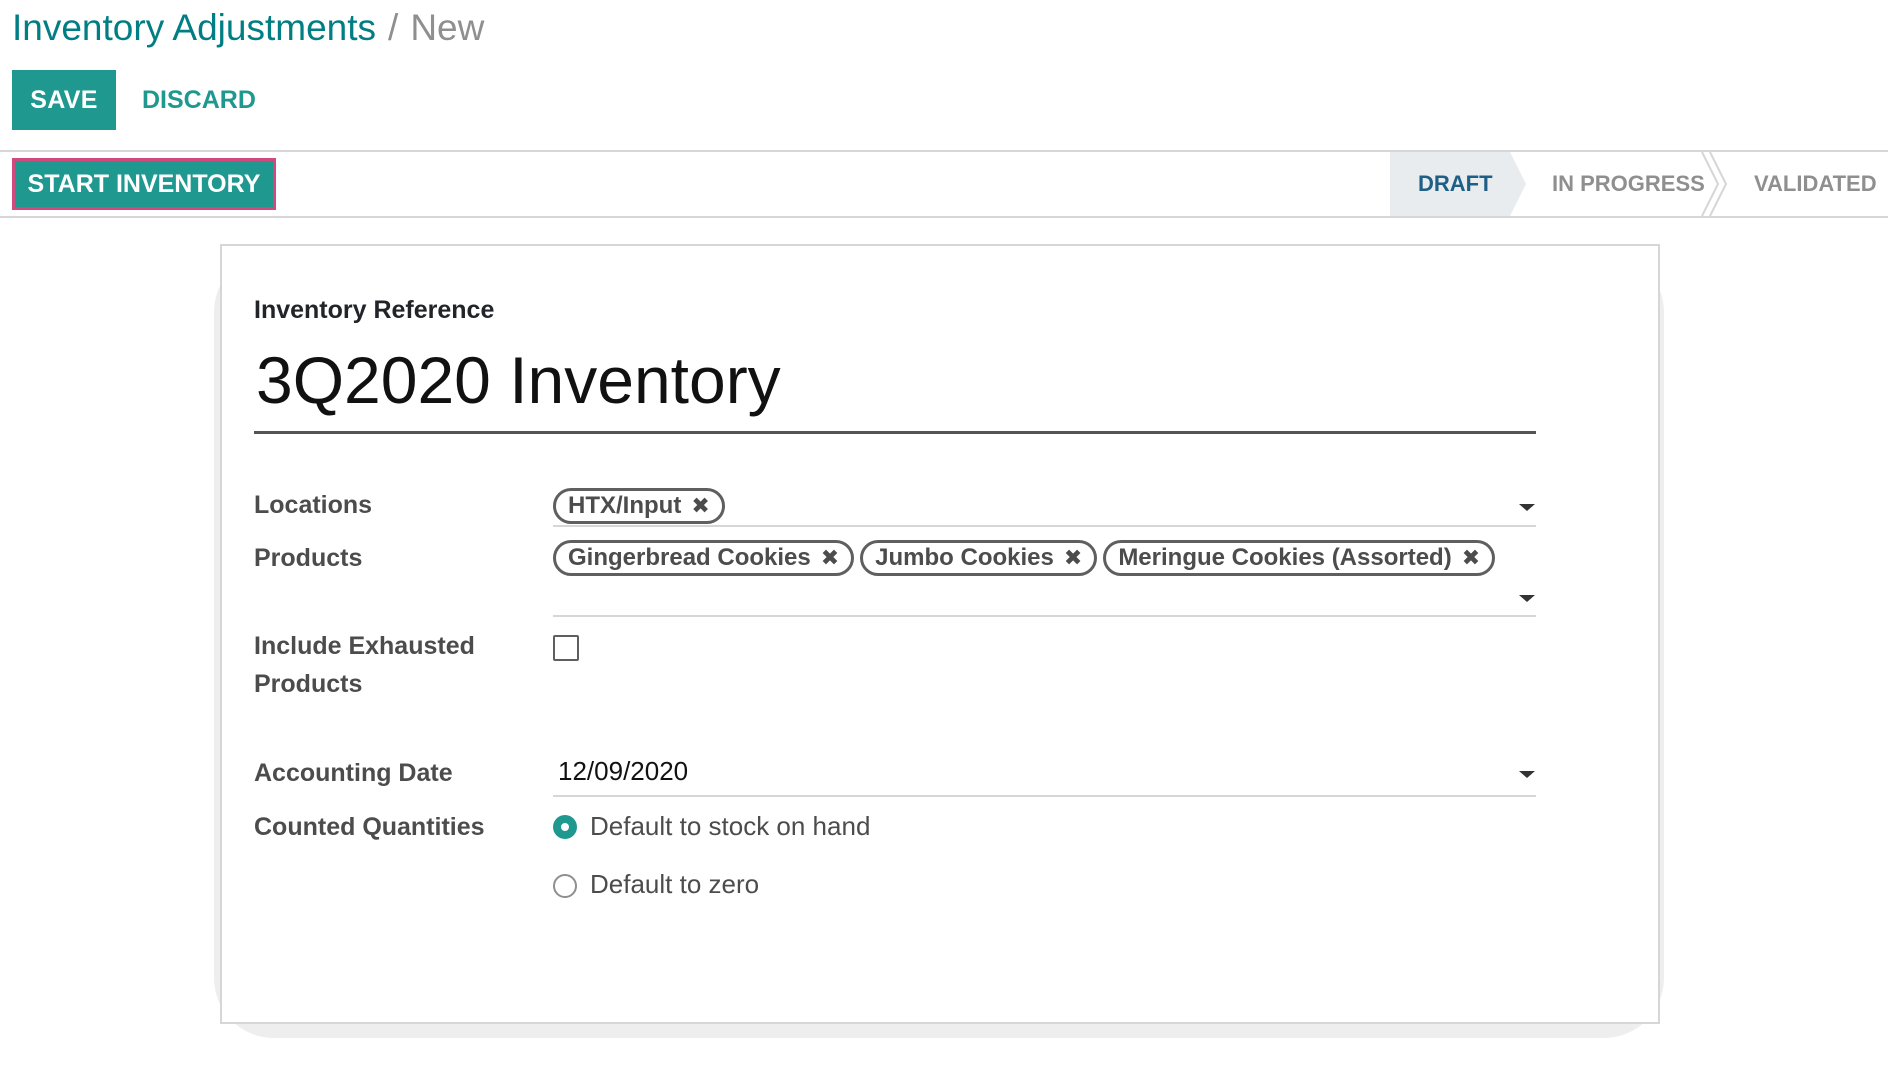  Describe the element at coordinates (447, 27) in the screenshot. I see `breadcrumb-current: New` at that location.